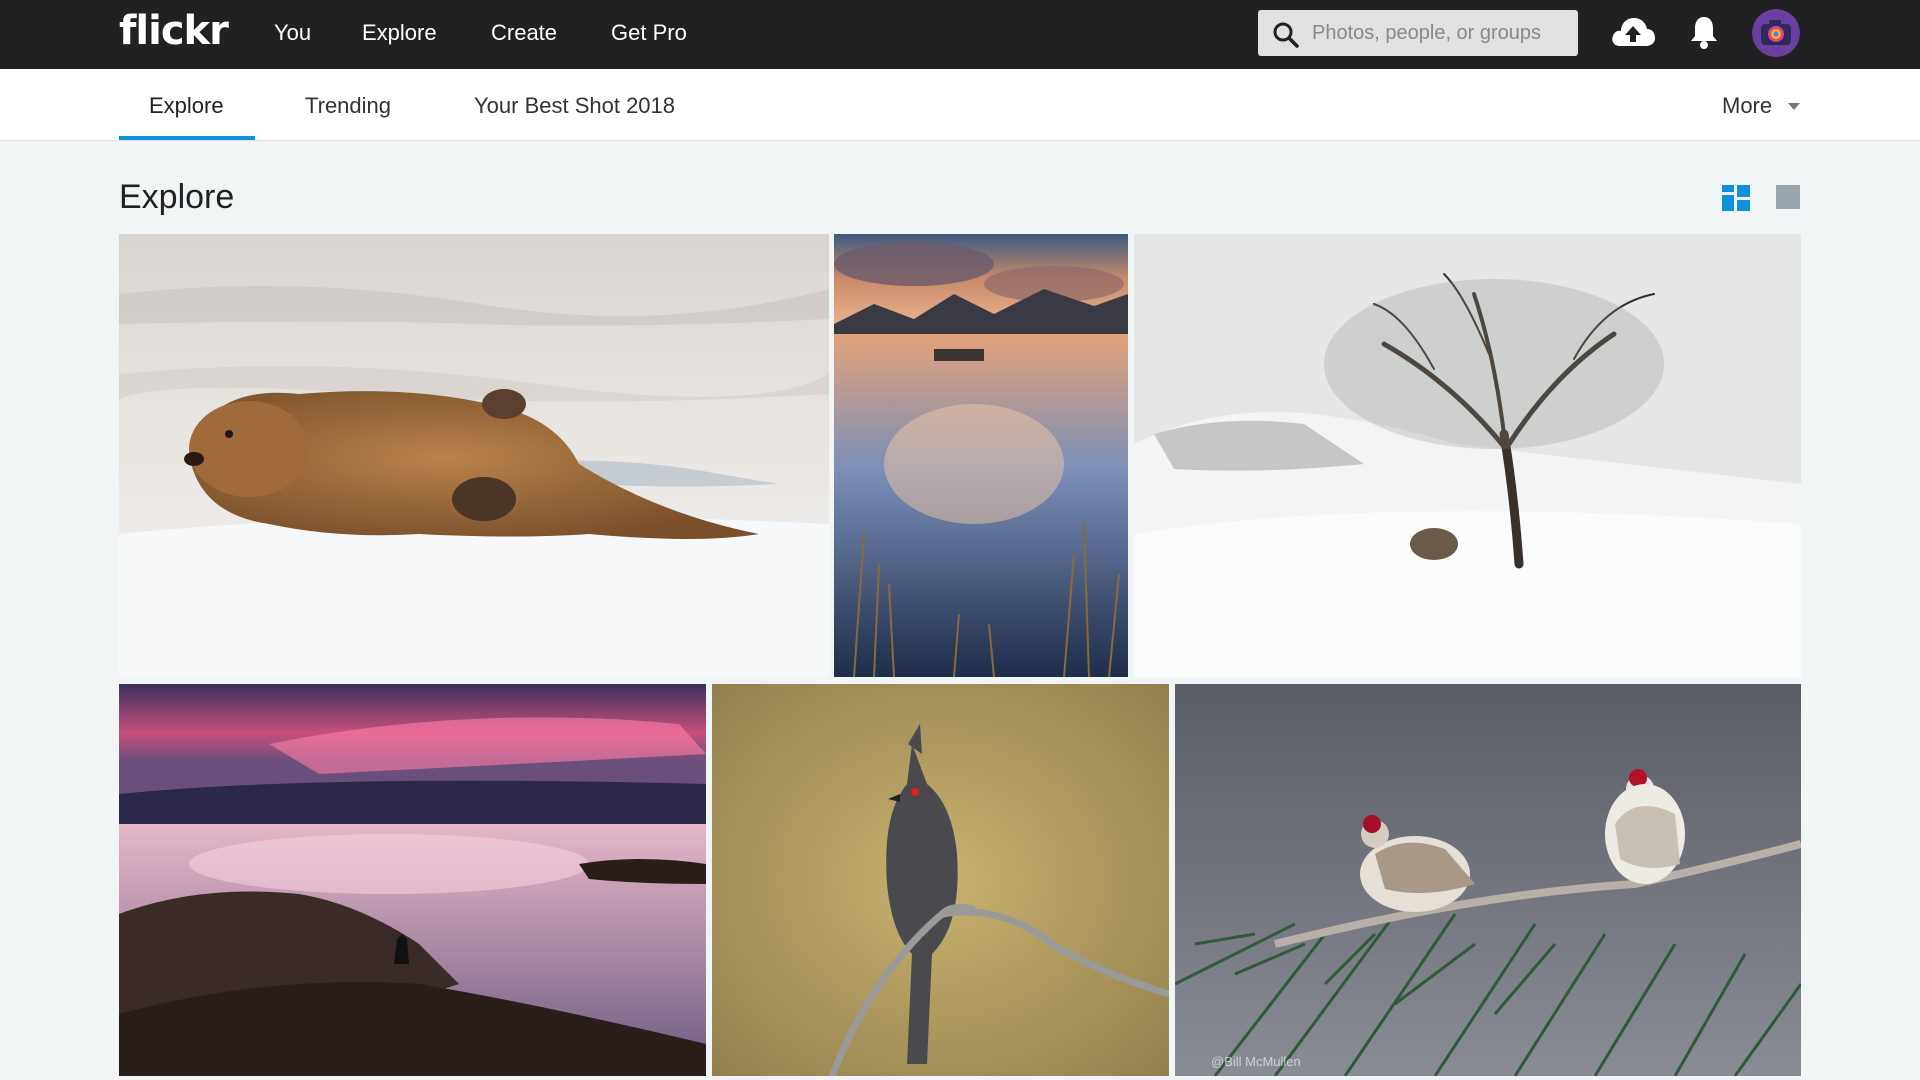 Image resolution: width=1920 pixels, height=1080 pixels. Describe the element at coordinates (1442, 33) in the screenshot. I see `search-input` at that location.